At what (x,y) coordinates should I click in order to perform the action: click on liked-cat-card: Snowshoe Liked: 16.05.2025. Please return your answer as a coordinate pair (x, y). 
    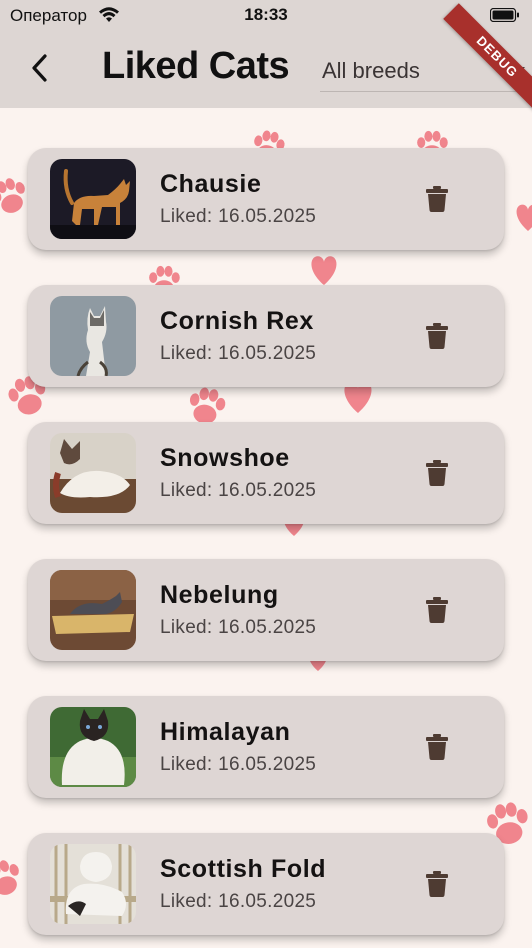
    Looking at the image, I should click on (266, 473).